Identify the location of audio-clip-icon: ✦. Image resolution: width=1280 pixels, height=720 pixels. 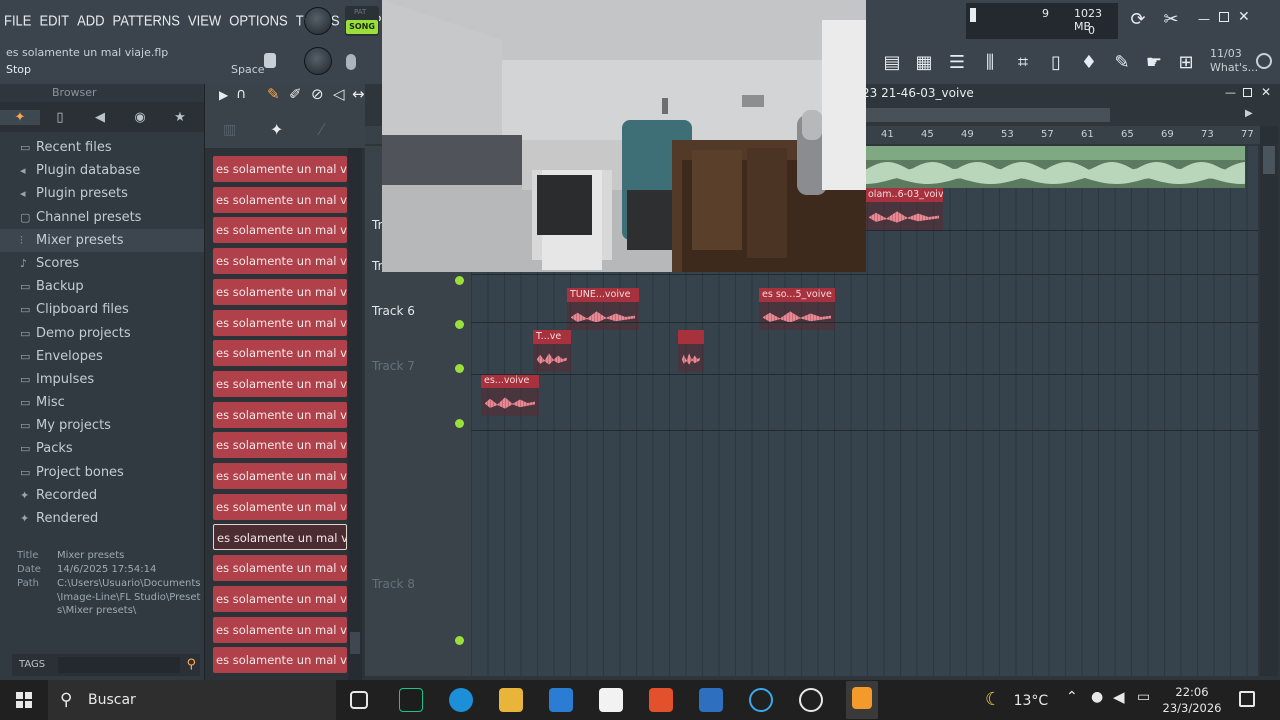
(276, 129).